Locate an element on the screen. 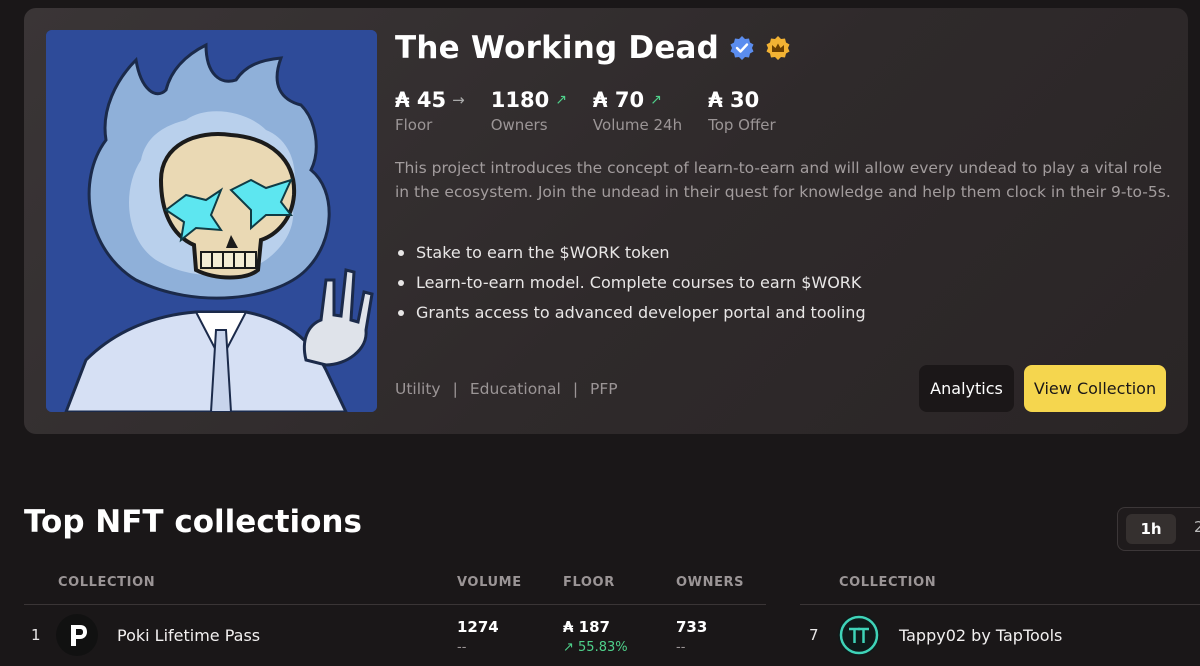  stat-owners-value: 1180 is located at coordinates (520, 100).